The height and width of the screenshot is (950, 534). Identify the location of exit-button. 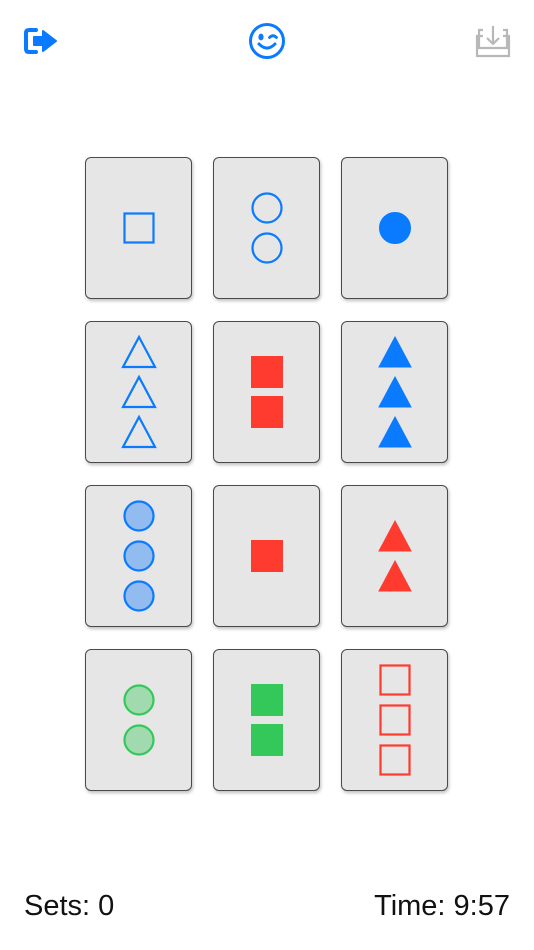
(41, 41).